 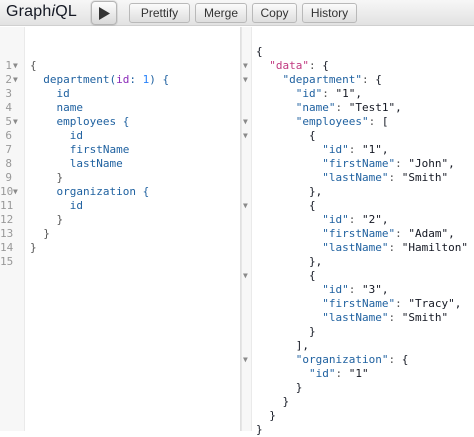 What do you see at coordinates (120, 100) in the screenshot?
I see `query-line-4: 4 name` at bounding box center [120, 100].